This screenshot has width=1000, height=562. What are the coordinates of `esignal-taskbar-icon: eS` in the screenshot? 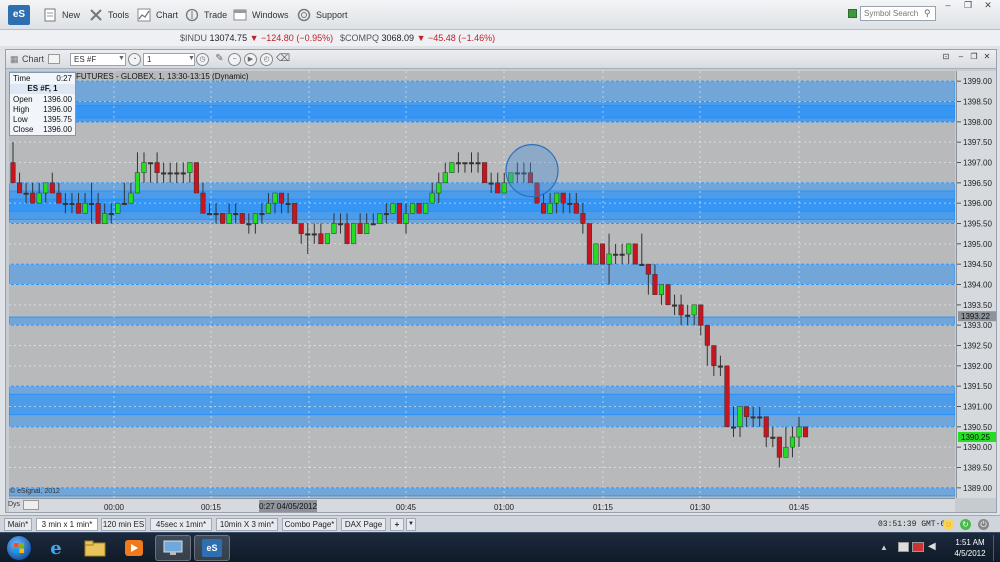 It's located at (212, 548).